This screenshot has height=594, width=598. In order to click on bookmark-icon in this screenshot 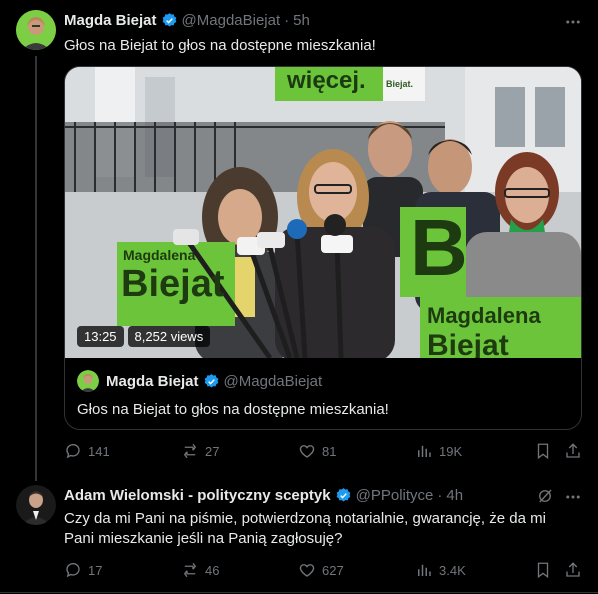, I will do `click(543, 451)`.